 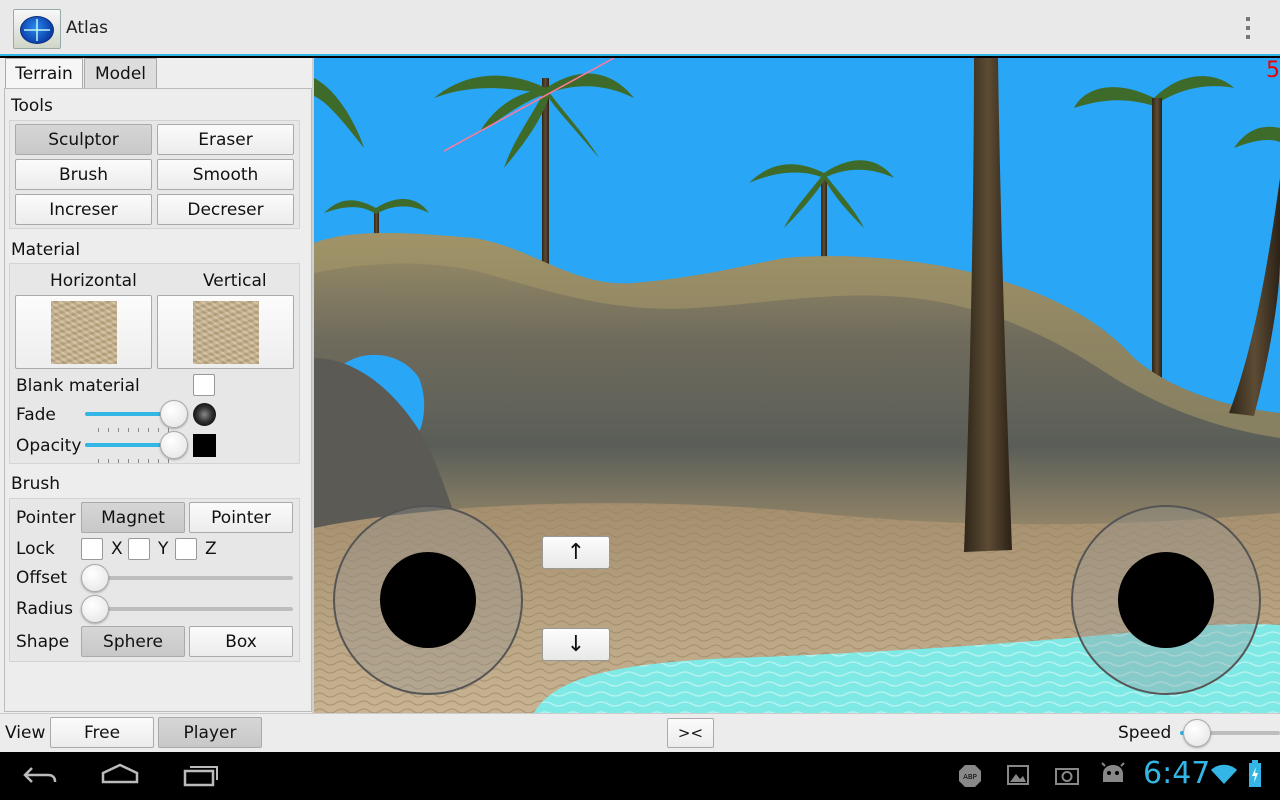 I want to click on sculptor-button: Sculptor, so click(x=83, y=139).